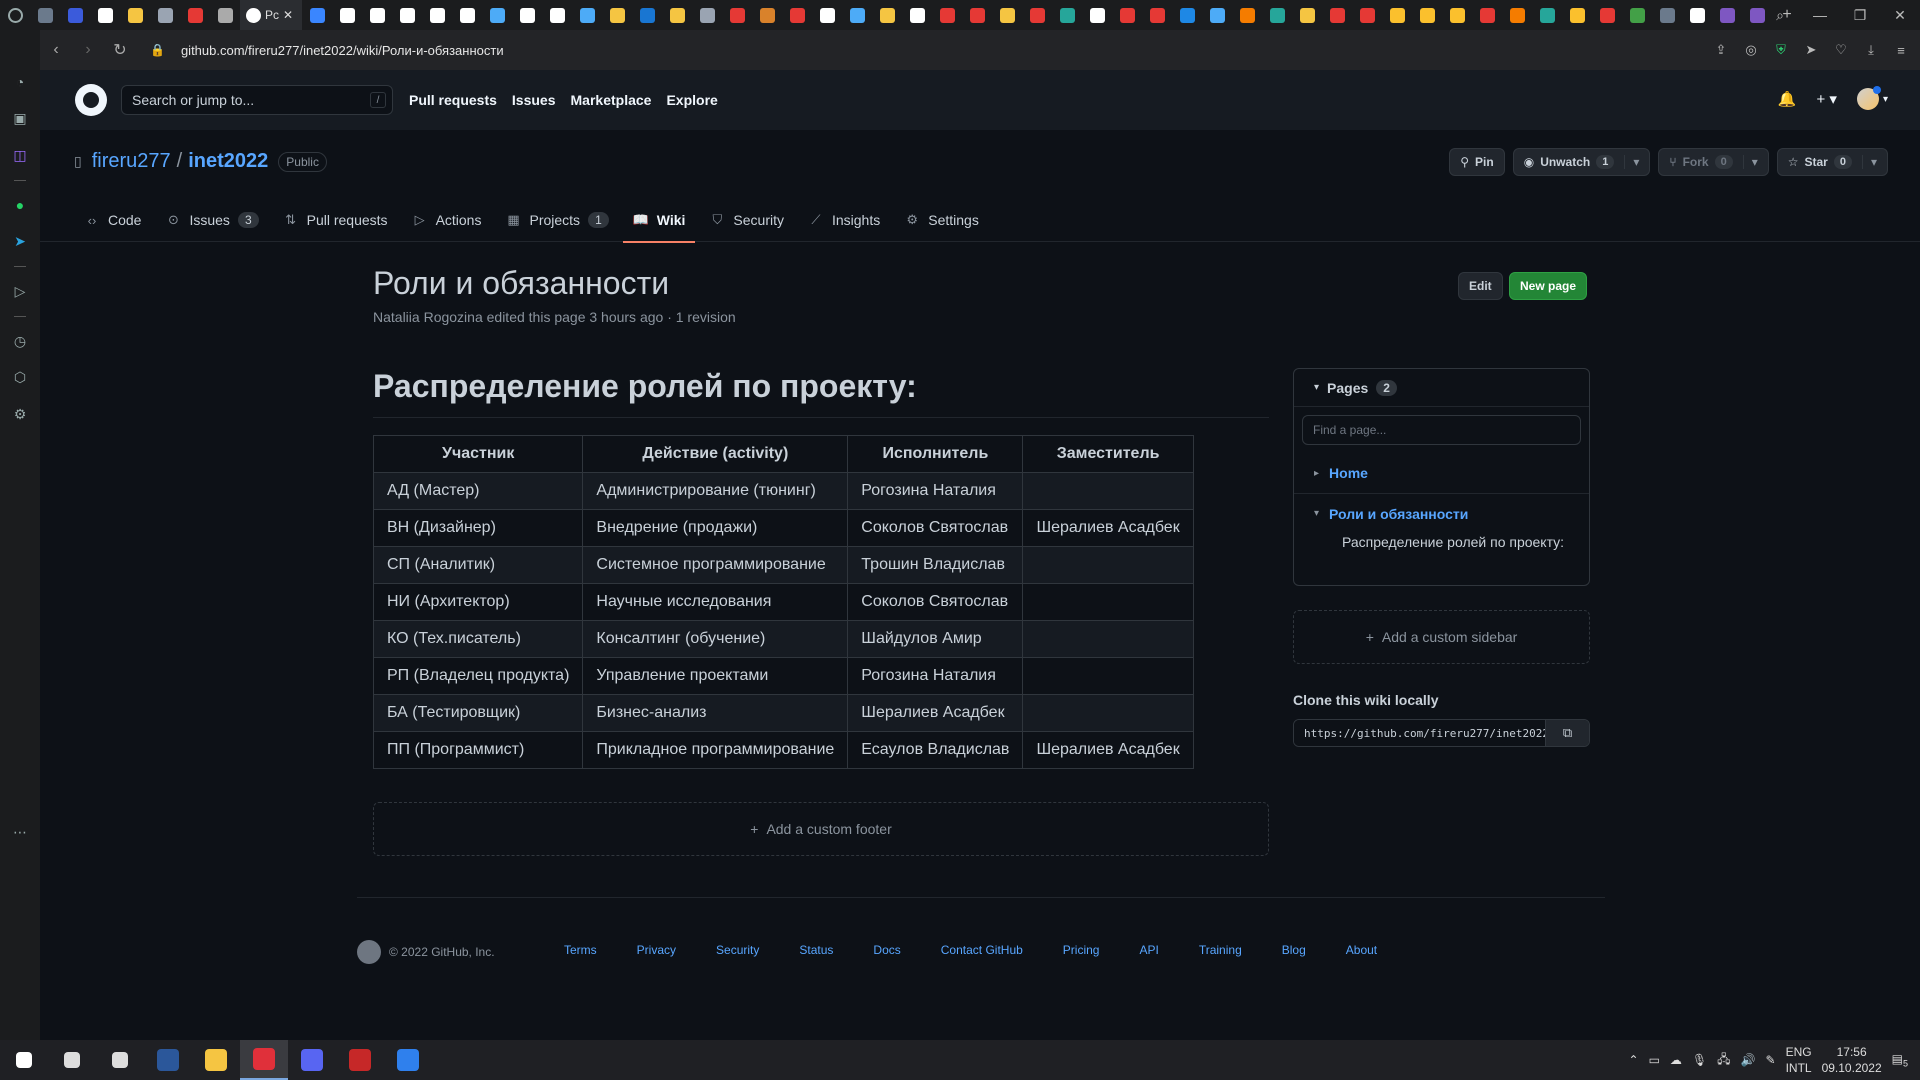  What do you see at coordinates (88, 50) in the screenshot?
I see `forward-icon: ›` at bounding box center [88, 50].